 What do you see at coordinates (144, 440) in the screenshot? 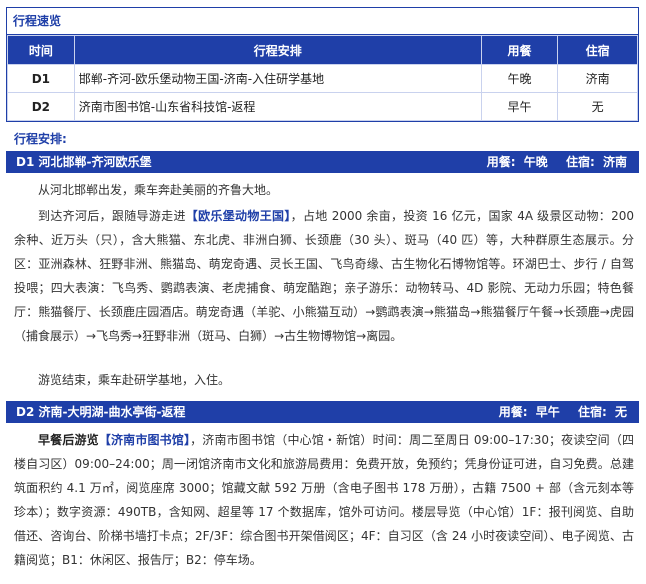
I see `attraction-name: 【济南市图书馆】` at bounding box center [144, 440].